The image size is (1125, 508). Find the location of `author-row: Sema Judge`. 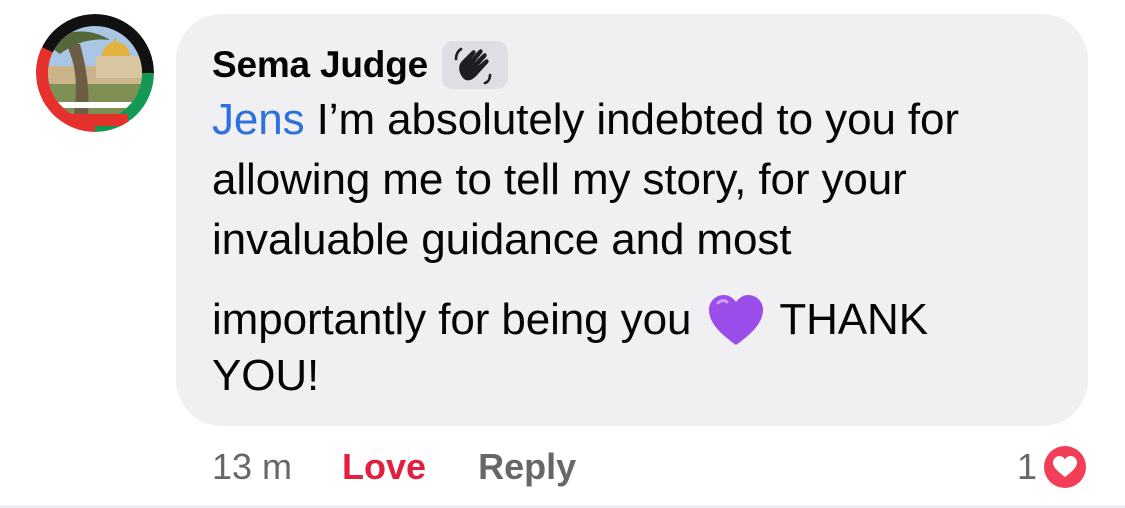

author-row: Sema Judge is located at coordinates (360, 65).